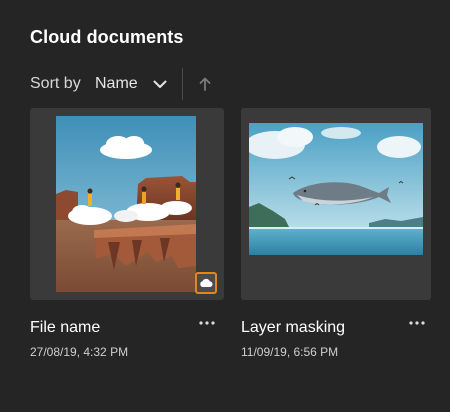 The image size is (450, 412). What do you see at coordinates (293, 328) in the screenshot?
I see `document-name: Layer masking` at bounding box center [293, 328].